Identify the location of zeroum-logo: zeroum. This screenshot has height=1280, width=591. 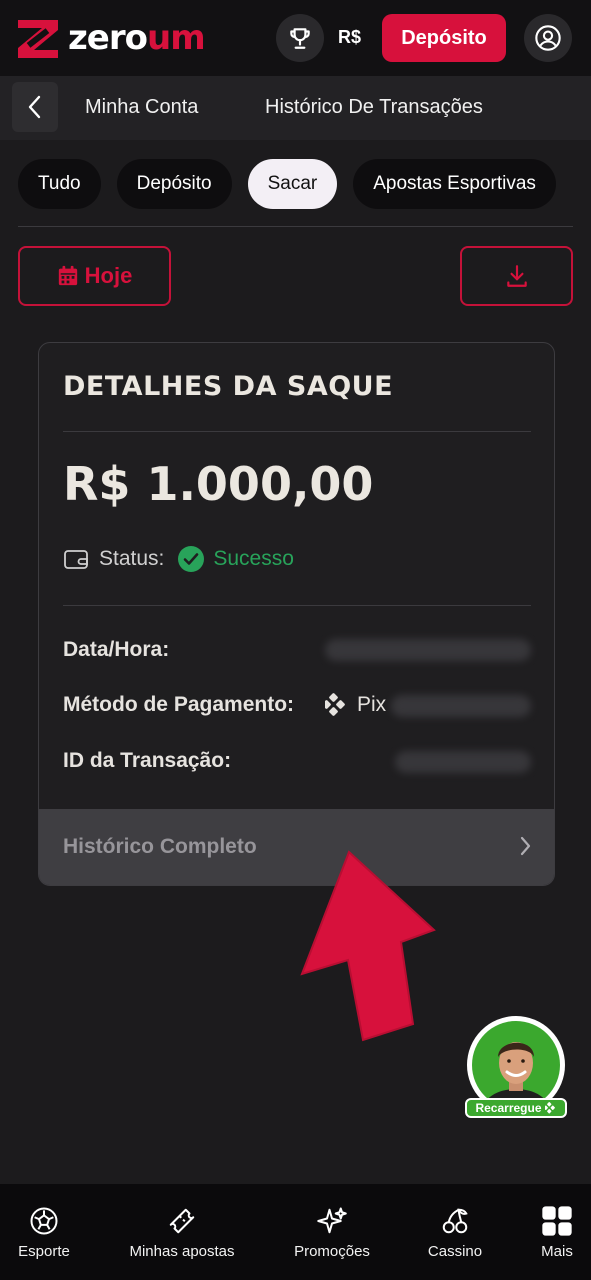
(111, 38).